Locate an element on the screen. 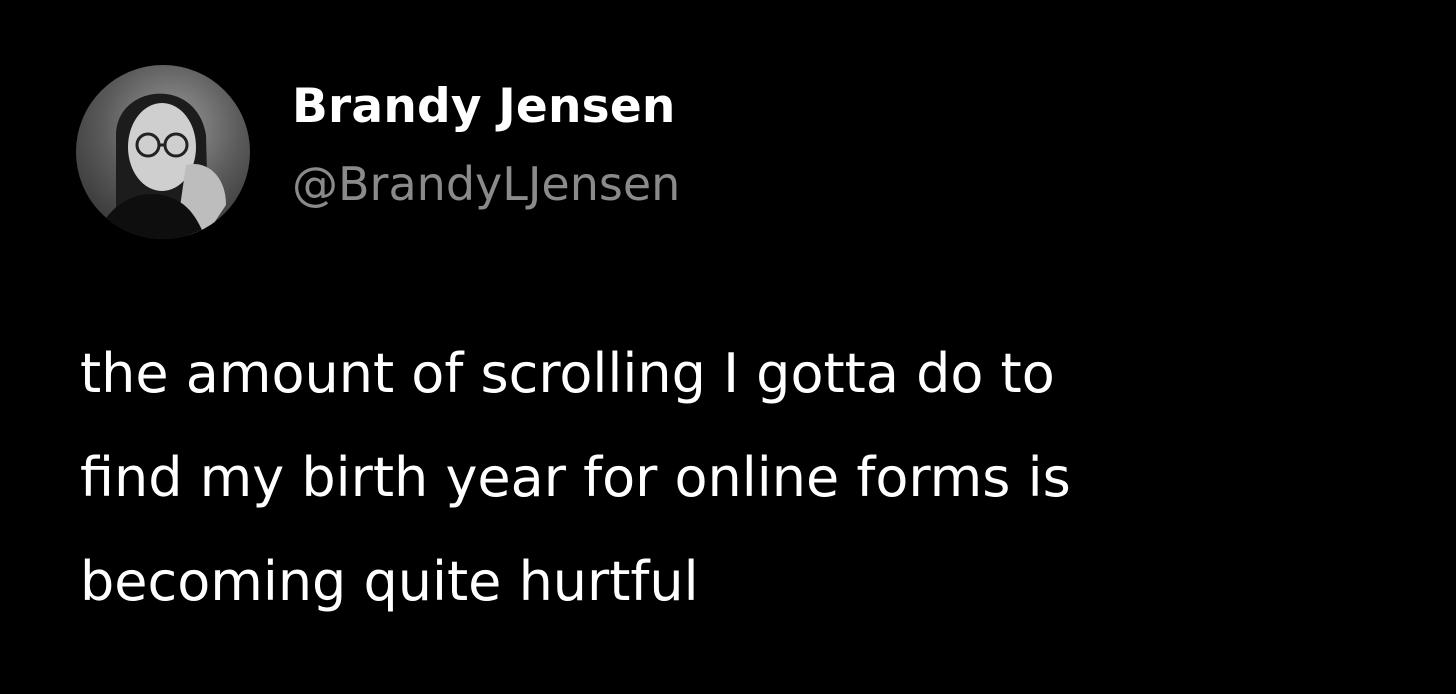 The image size is (1456, 694). profile-photo-avatar is located at coordinates (163, 152).